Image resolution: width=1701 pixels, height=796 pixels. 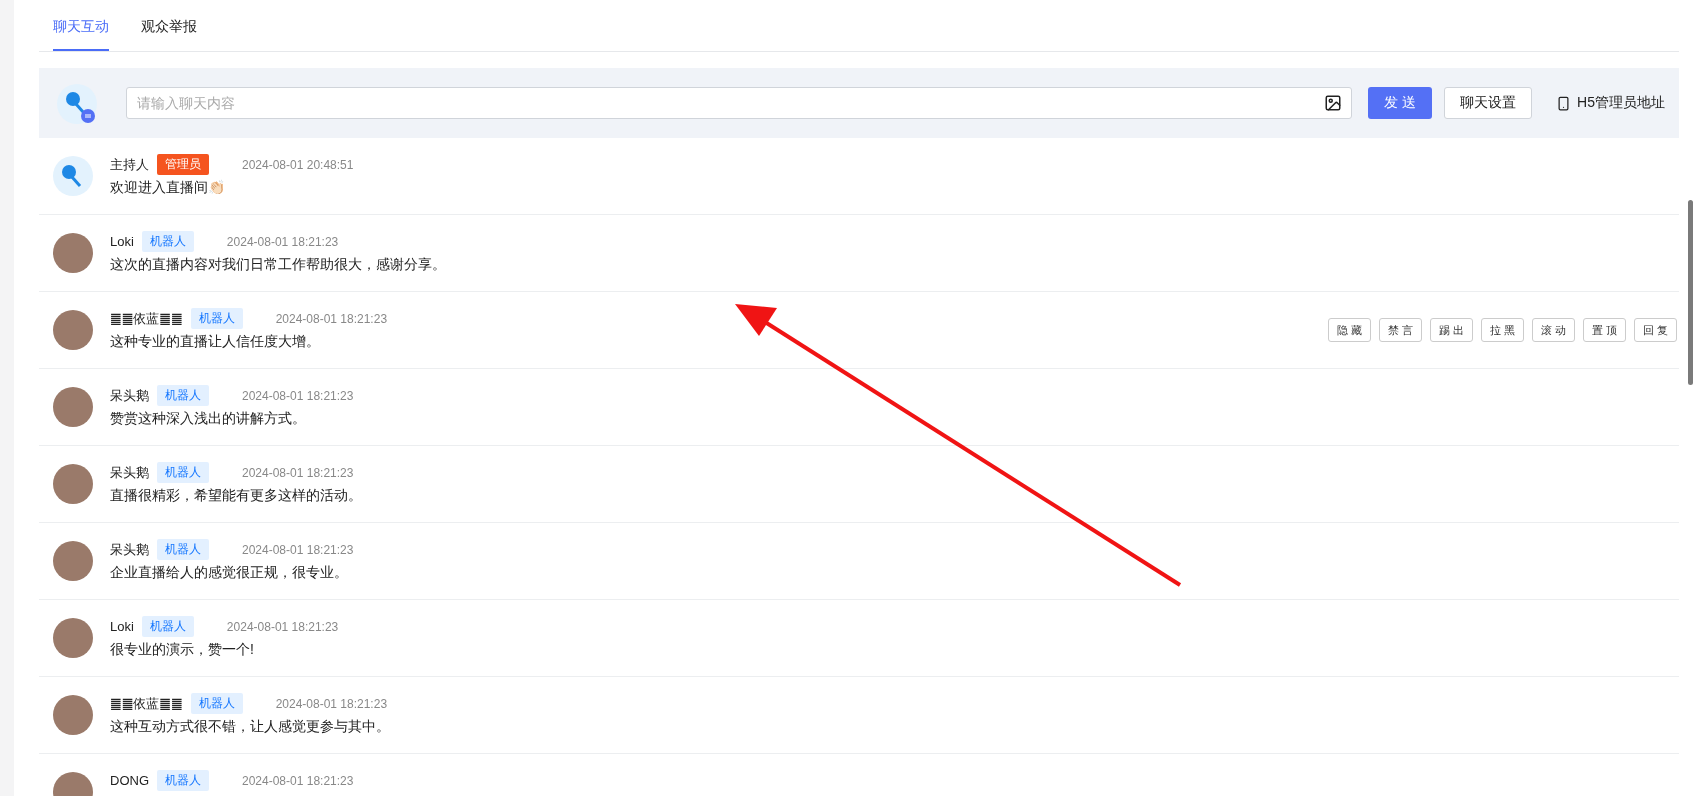 I want to click on action-button: 踢 出, so click(x=1451, y=330).